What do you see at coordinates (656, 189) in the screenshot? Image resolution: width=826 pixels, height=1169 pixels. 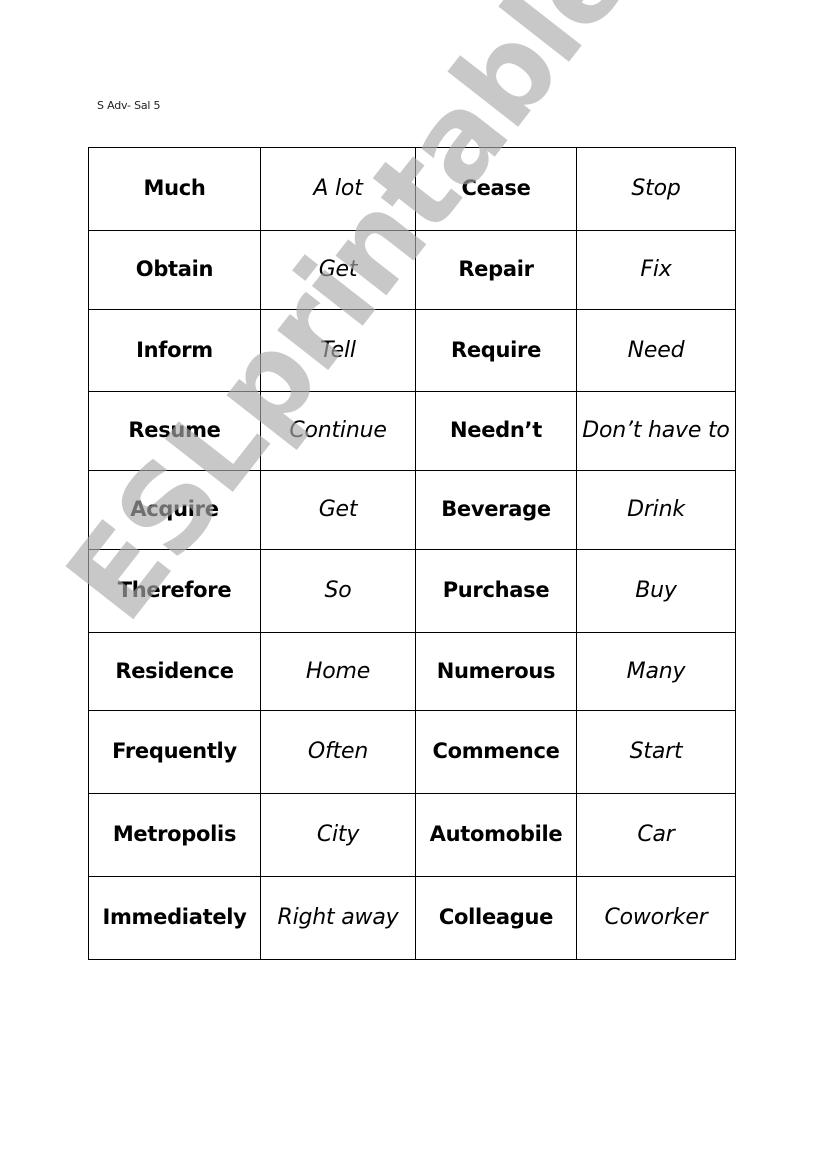 I see `synonym-cell: Stop` at bounding box center [656, 189].